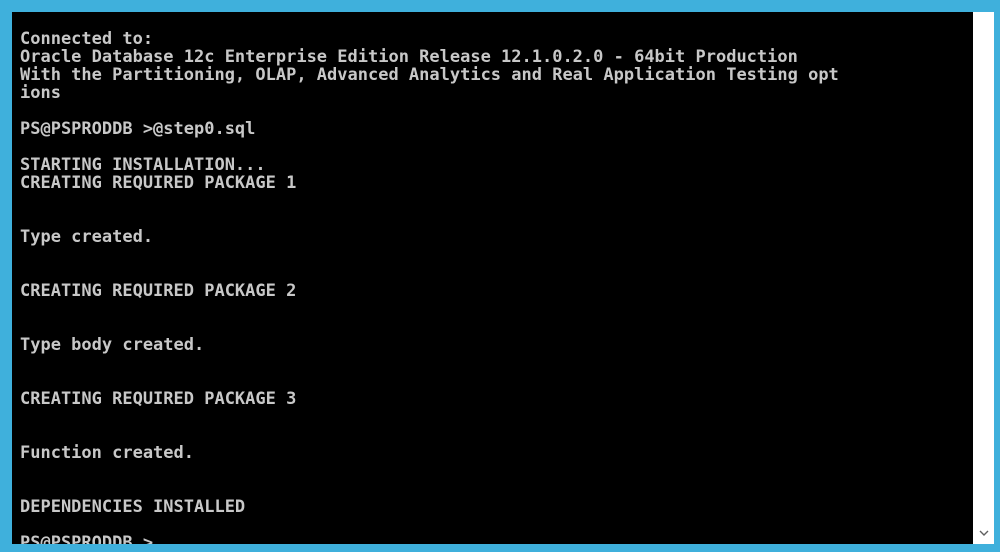  Describe the element at coordinates (87, 237) in the screenshot. I see `console-line: Type created.` at that location.